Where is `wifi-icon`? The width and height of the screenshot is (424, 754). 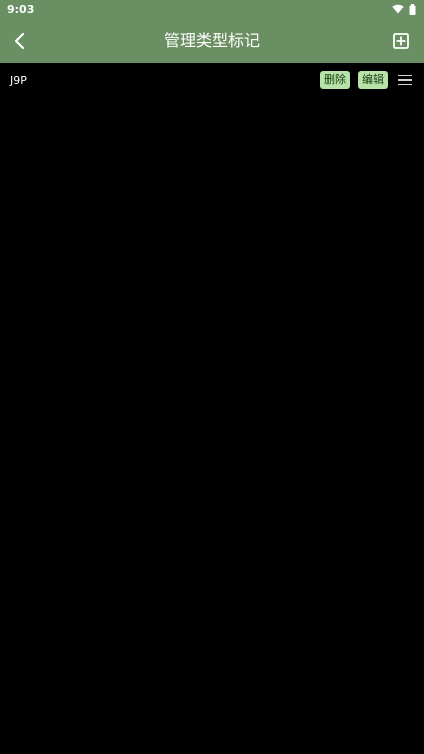 wifi-icon is located at coordinates (398, 9).